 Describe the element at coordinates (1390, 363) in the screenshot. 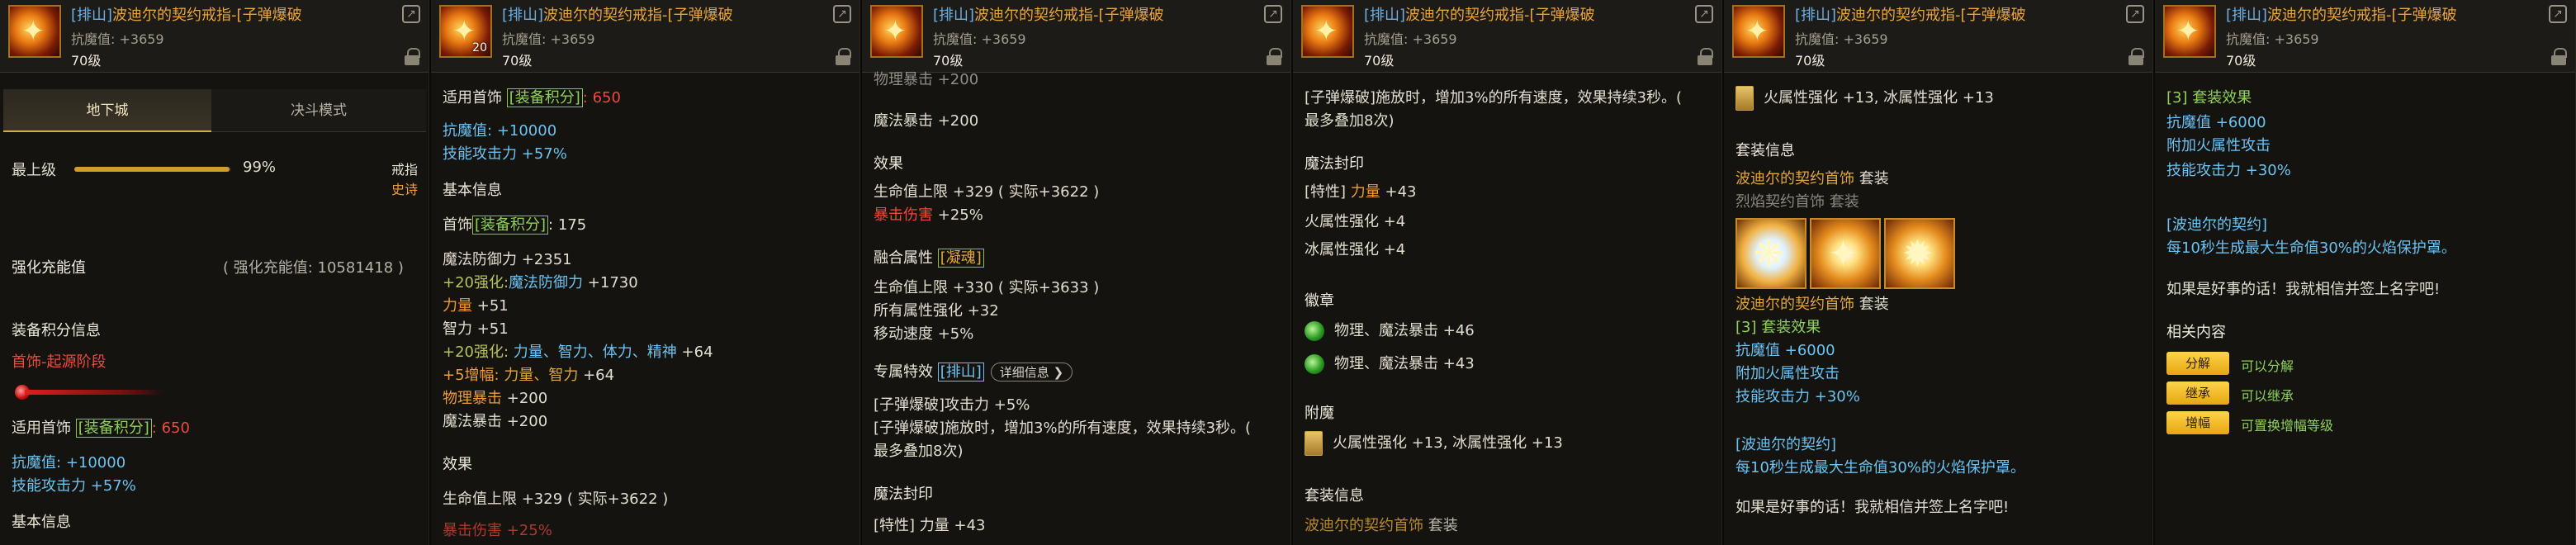

I see `emblem-2: 物理、魔法暴击 +43` at that location.